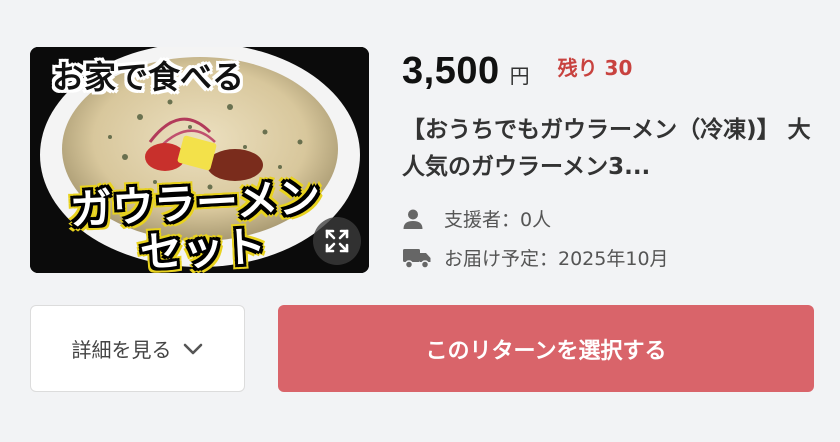 The height and width of the screenshot is (442, 840). I want to click on truck-icon, so click(417, 258).